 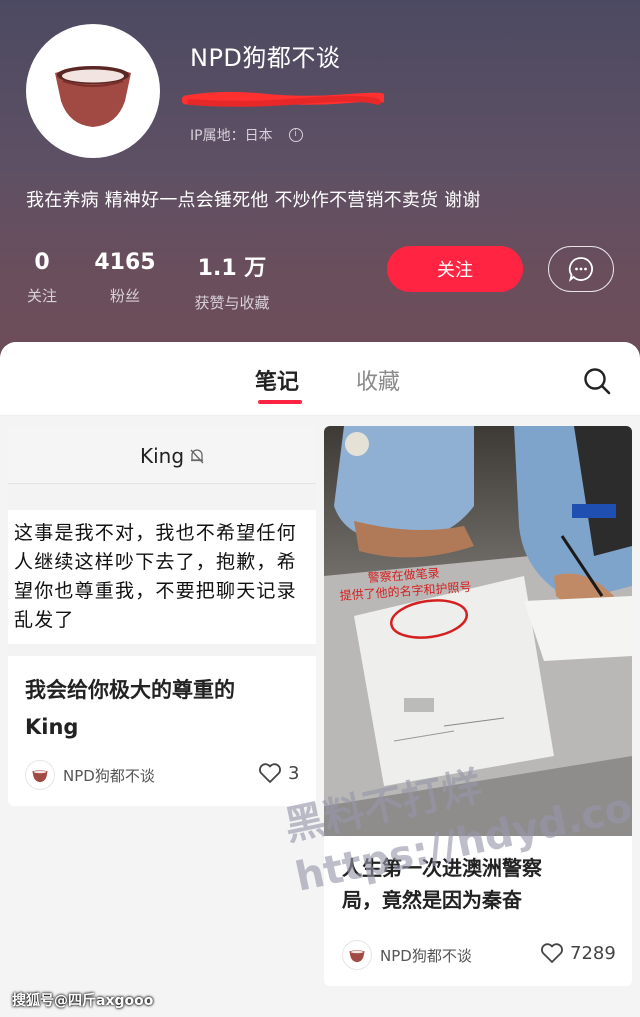 I want to click on search-icon, so click(x=597, y=381).